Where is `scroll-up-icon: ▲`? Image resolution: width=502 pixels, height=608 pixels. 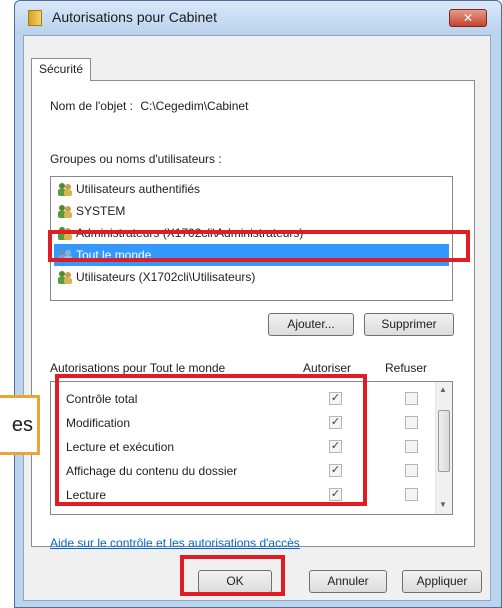 scroll-up-icon: ▲ is located at coordinates (443, 389).